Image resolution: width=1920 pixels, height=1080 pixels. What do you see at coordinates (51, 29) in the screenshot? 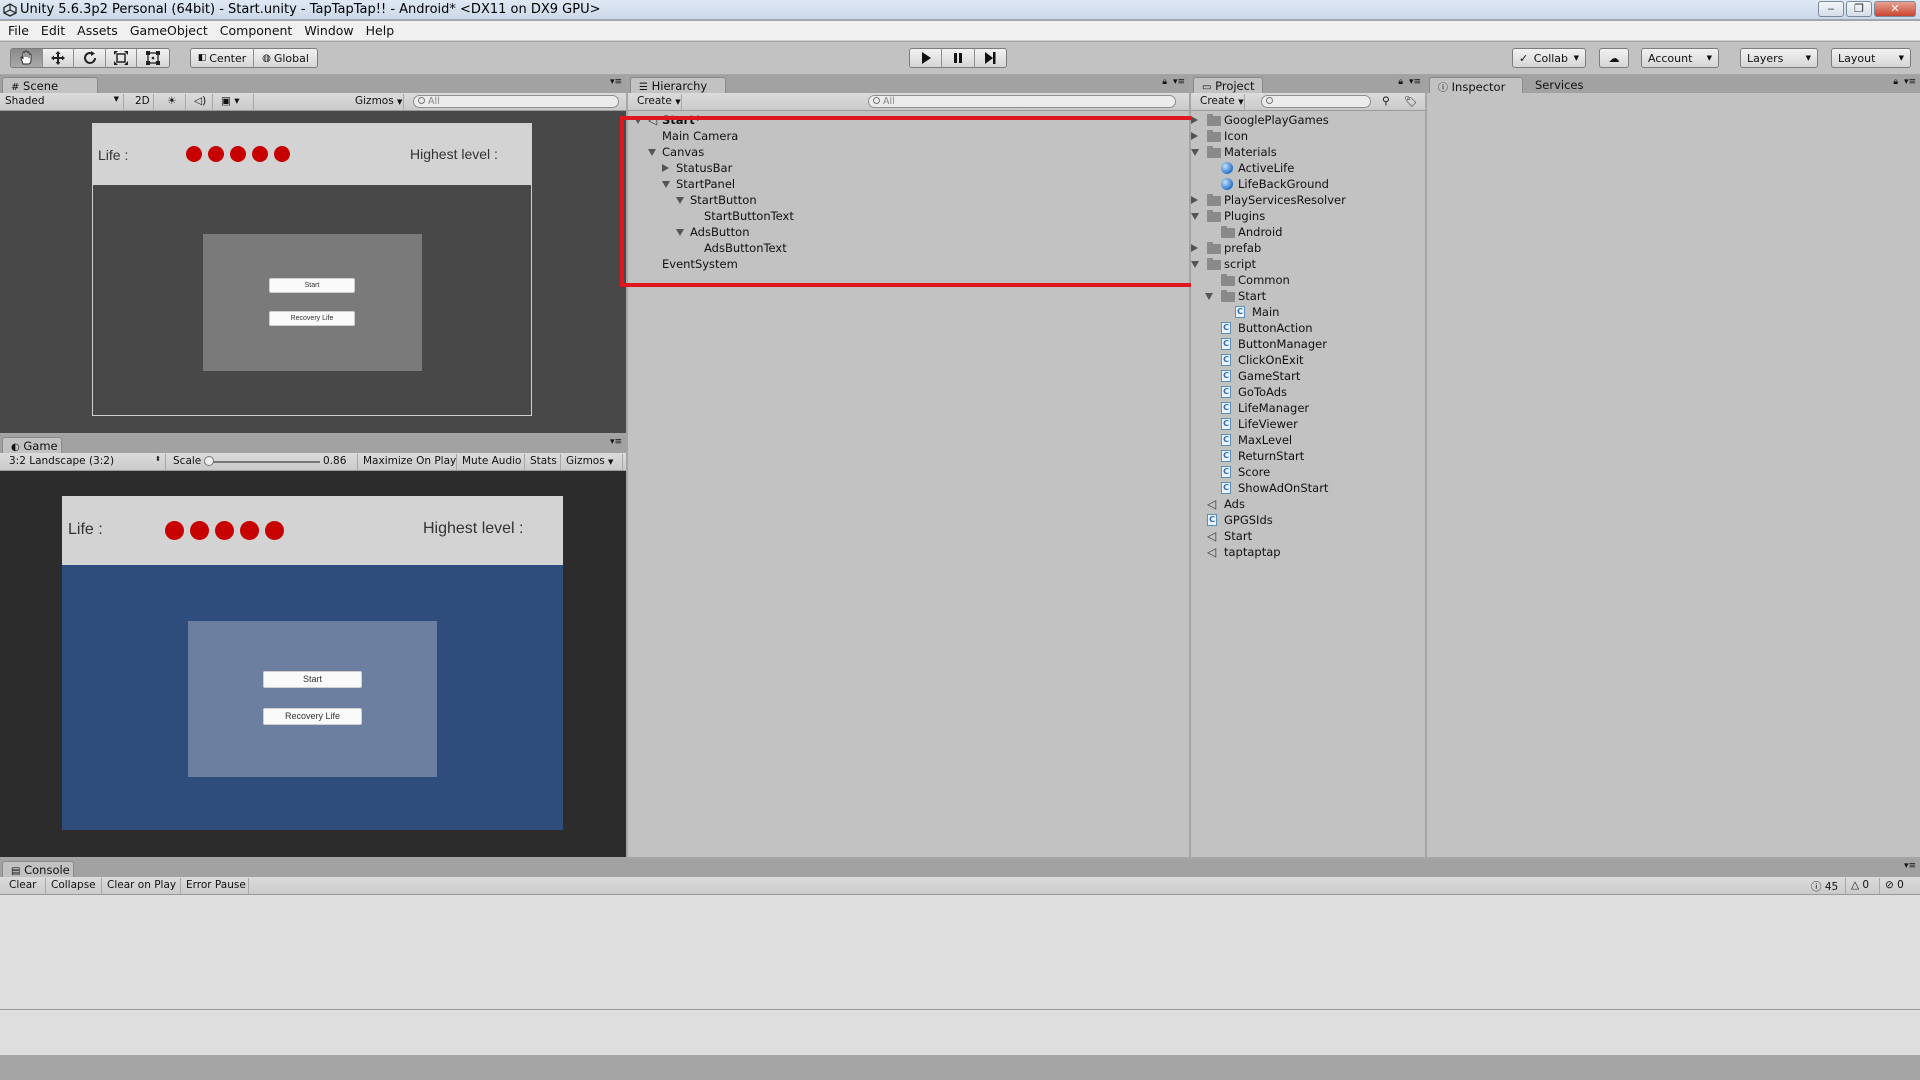
I see `menu-edit: Edit` at bounding box center [51, 29].